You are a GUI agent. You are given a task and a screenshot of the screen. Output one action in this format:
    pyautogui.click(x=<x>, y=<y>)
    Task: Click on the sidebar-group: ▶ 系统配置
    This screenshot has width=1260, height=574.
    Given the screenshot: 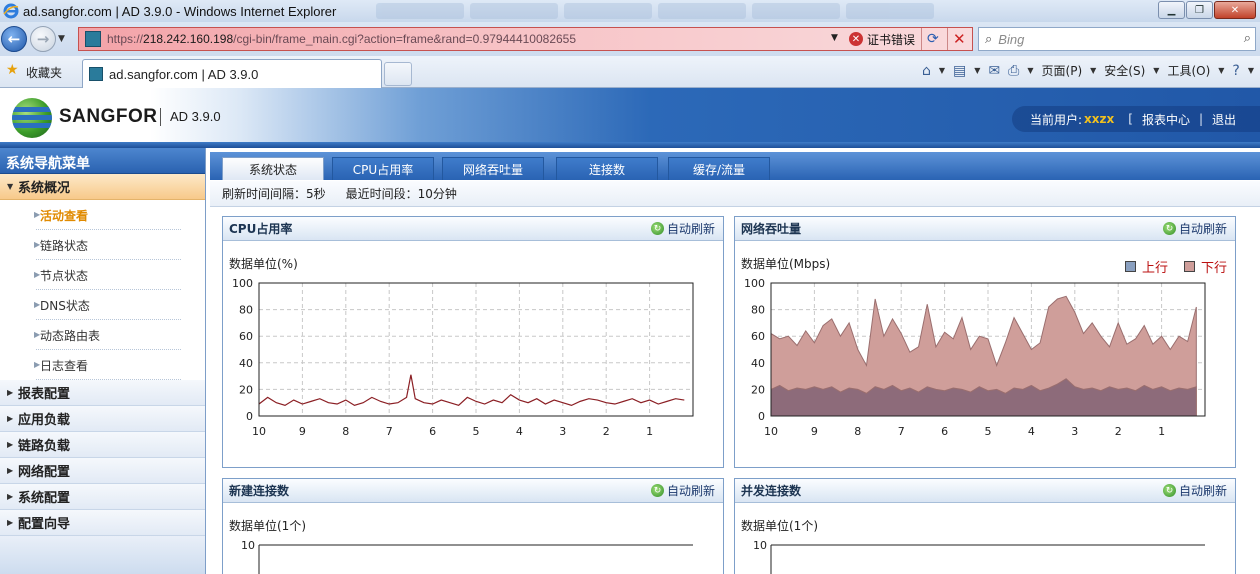 What is the action you would take?
    pyautogui.click(x=102, y=497)
    